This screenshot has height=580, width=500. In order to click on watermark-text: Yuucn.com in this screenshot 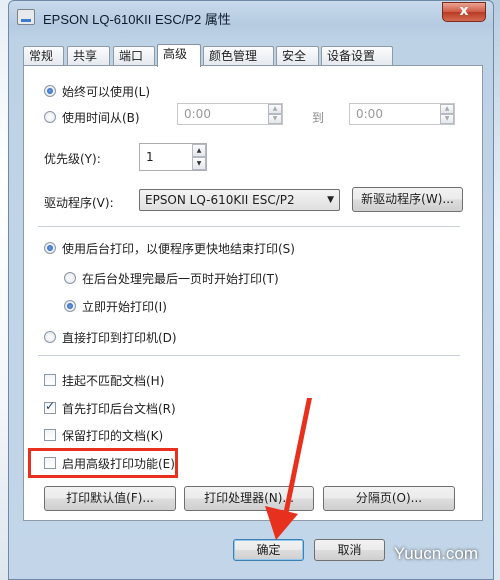, I will do `click(435, 553)`.